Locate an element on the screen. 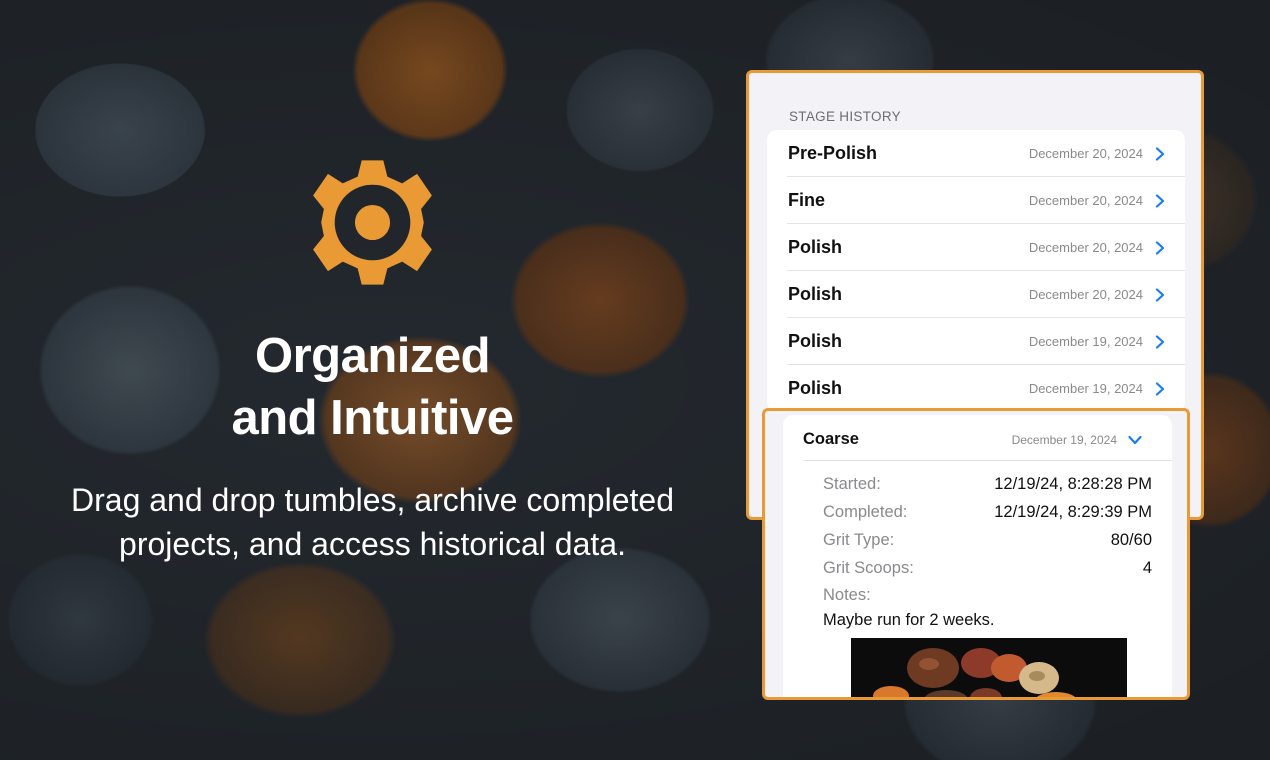 The image size is (1270, 760). detail-value: 12/19/24, 8:29:39 PM is located at coordinates (1073, 512).